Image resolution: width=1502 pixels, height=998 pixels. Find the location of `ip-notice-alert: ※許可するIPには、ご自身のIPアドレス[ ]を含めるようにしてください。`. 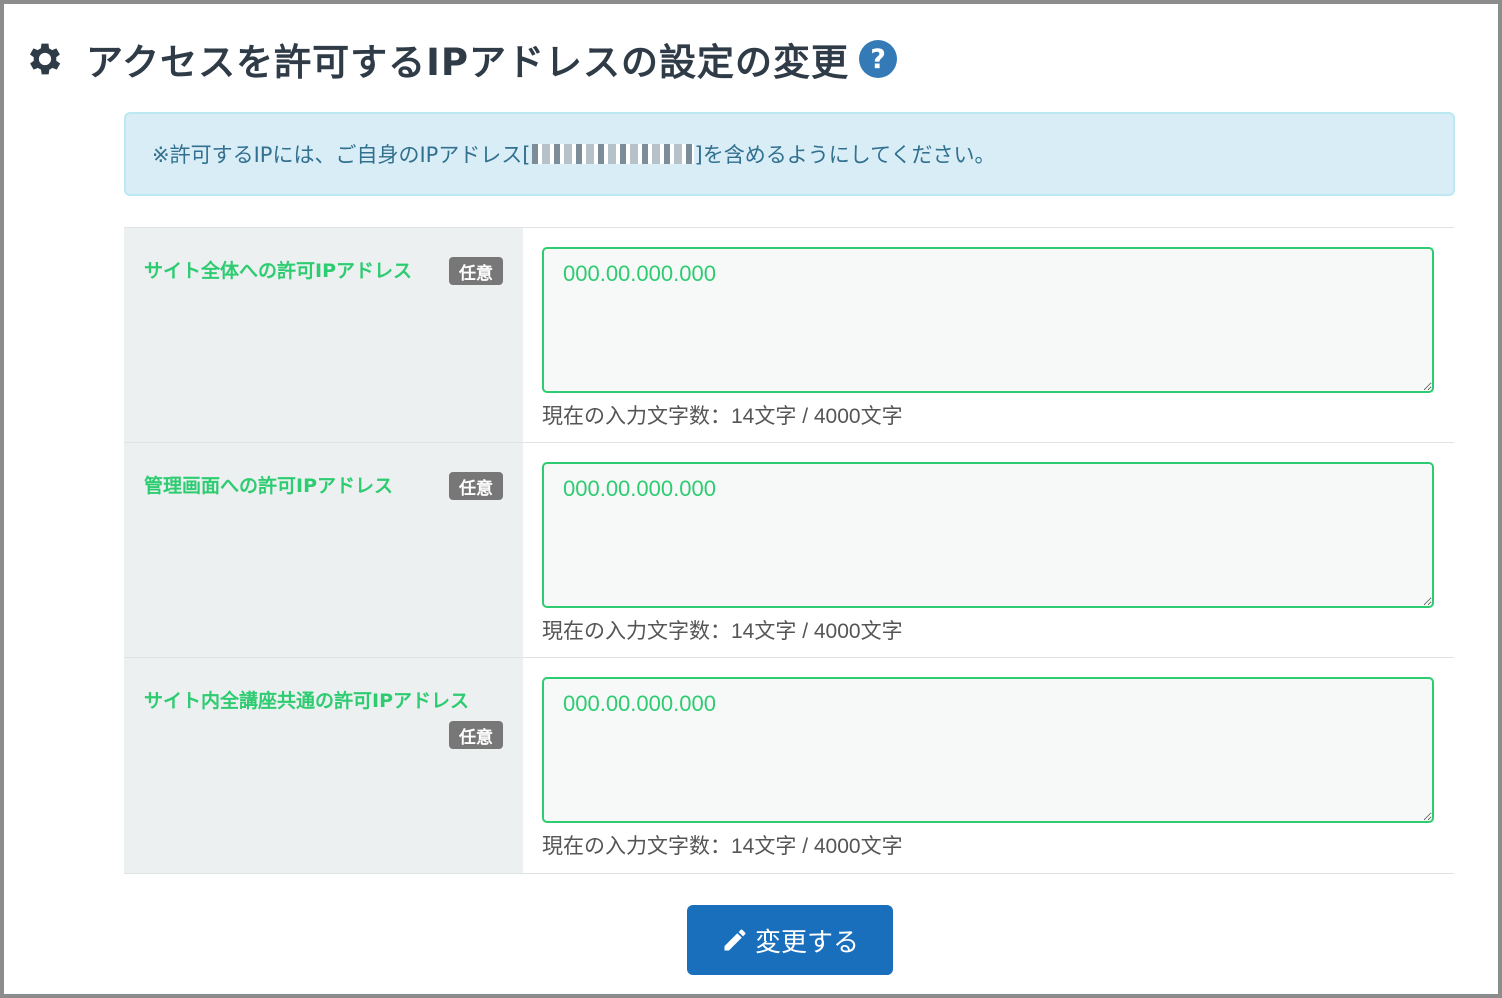

ip-notice-alert: ※許可するIPには、ご自身のIPアドレス[ ]を含めるようにしてください。 is located at coordinates (789, 154).